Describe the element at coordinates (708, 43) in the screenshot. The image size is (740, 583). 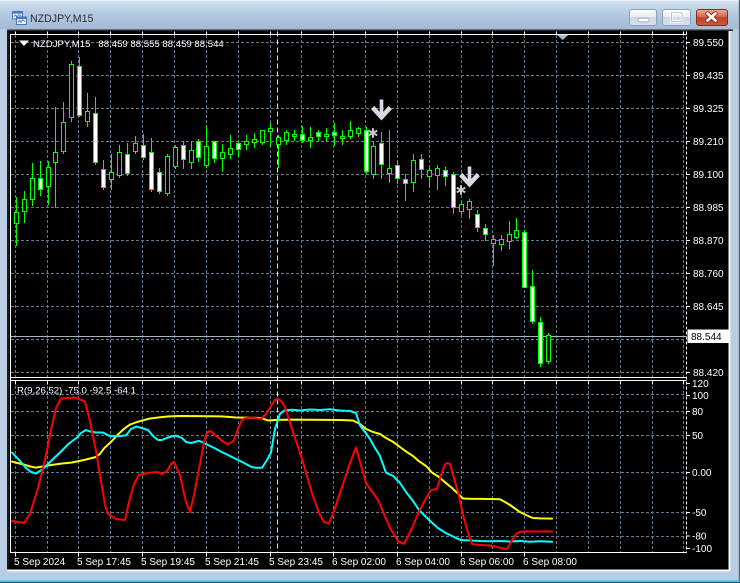
I see `svg-text: 89.550` at that location.